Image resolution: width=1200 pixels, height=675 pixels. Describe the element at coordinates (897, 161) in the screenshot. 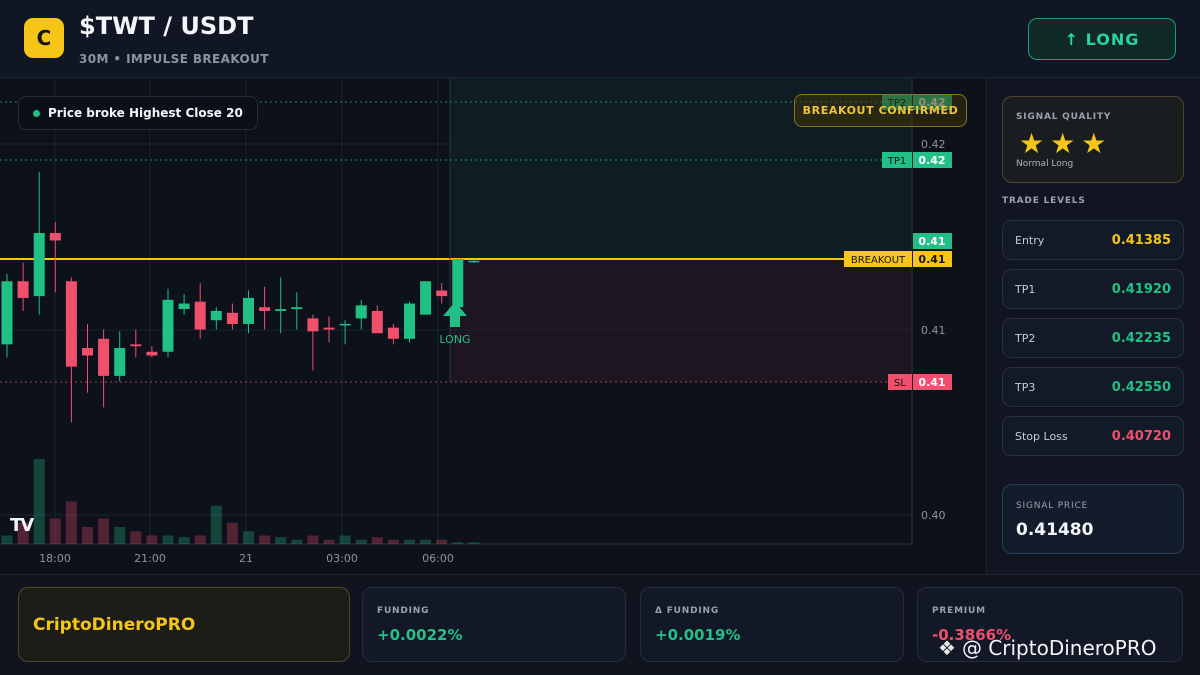

I see `level-tag-label: TP1` at that location.